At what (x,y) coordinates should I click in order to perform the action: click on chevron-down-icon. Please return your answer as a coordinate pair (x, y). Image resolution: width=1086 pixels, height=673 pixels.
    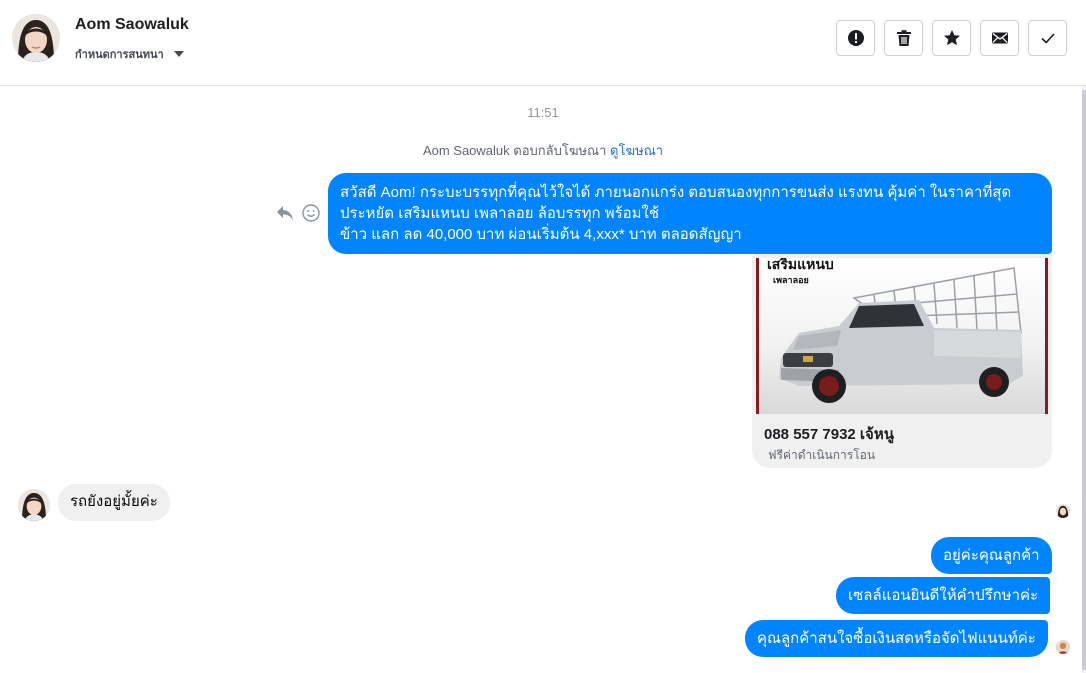
    Looking at the image, I should click on (178, 54).